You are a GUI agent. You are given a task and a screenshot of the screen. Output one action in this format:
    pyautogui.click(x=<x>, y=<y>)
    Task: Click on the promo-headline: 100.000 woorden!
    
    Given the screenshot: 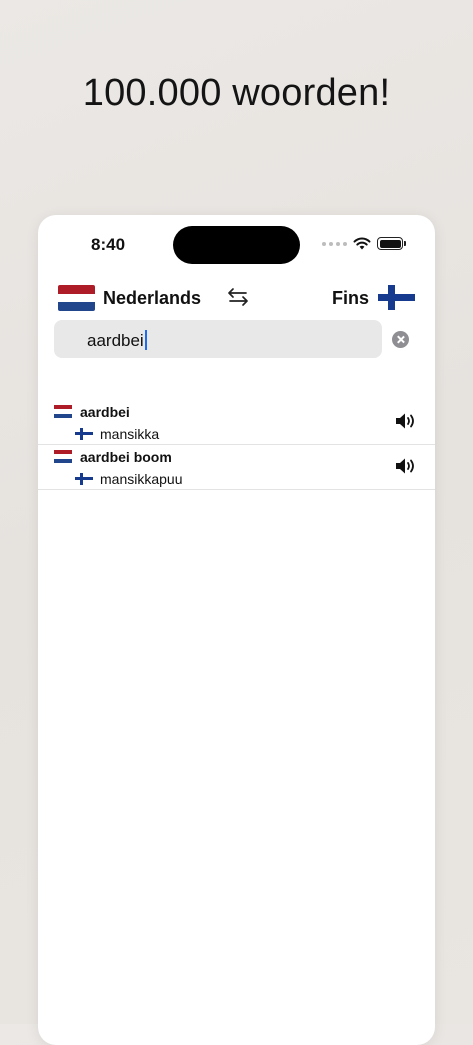 What is the action you would take?
    pyautogui.click(x=236, y=93)
    